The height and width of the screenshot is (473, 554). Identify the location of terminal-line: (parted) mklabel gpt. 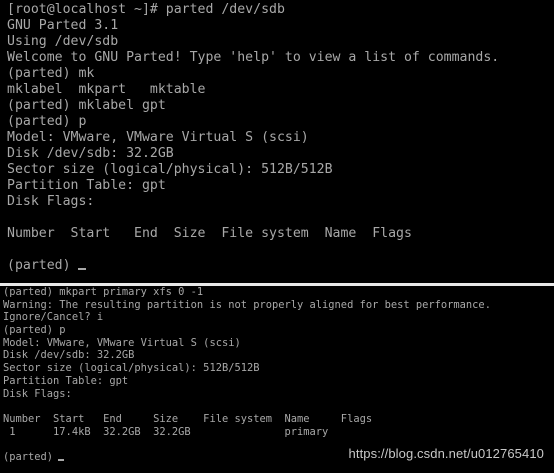
(86, 105).